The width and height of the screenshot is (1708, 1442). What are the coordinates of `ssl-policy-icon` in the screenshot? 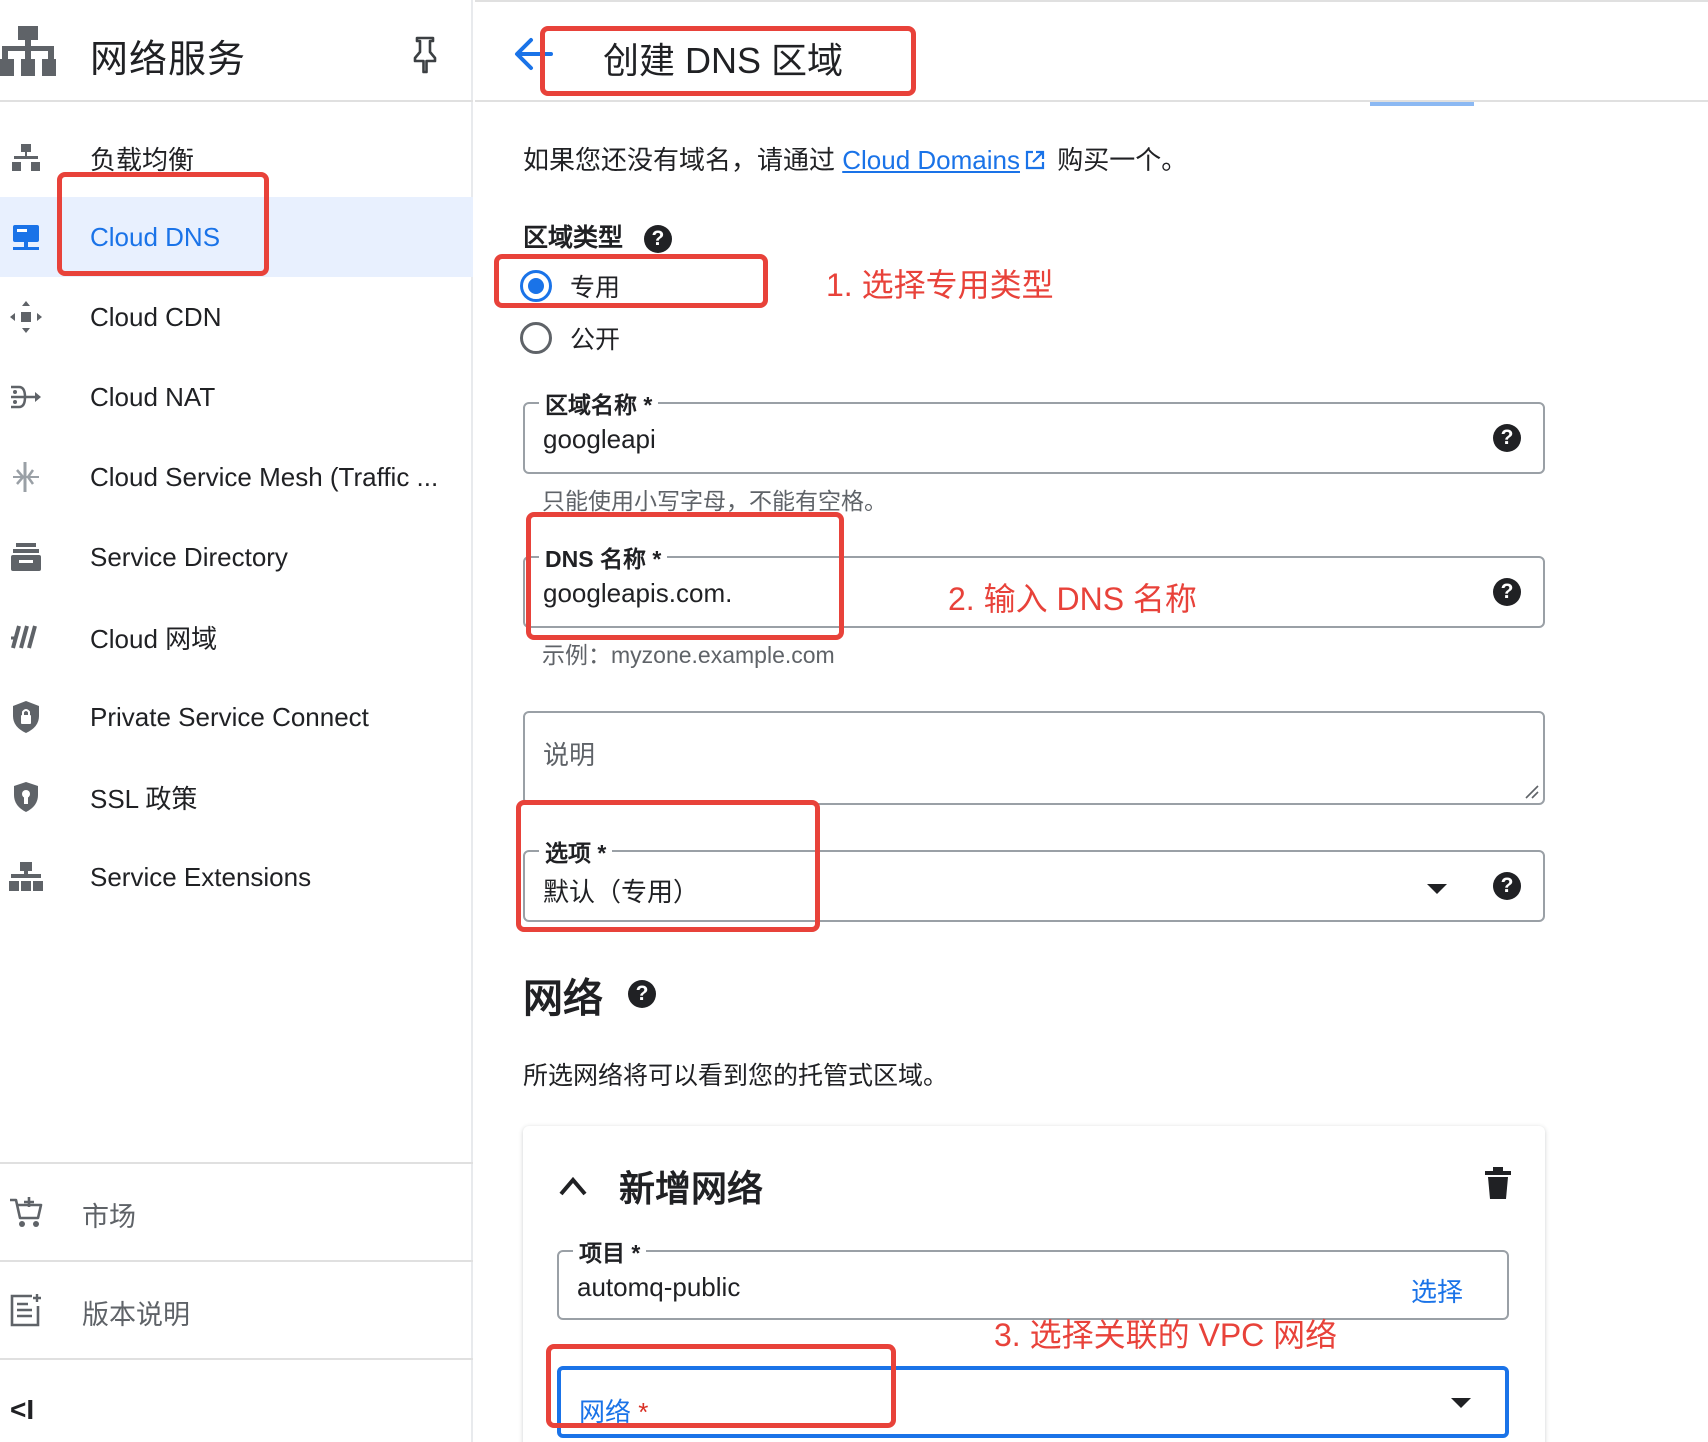 It's located at (26, 797).